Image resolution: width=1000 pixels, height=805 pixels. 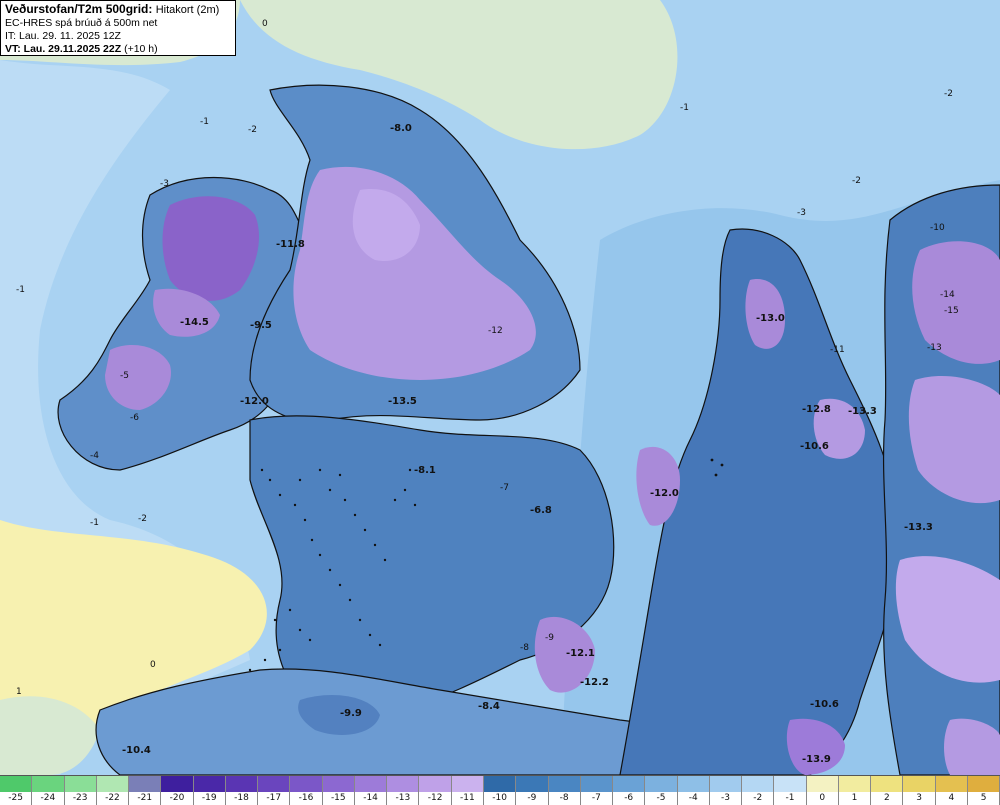 What do you see at coordinates (489, 706) in the screenshot?
I see `extreme-label: -8.4` at bounding box center [489, 706].